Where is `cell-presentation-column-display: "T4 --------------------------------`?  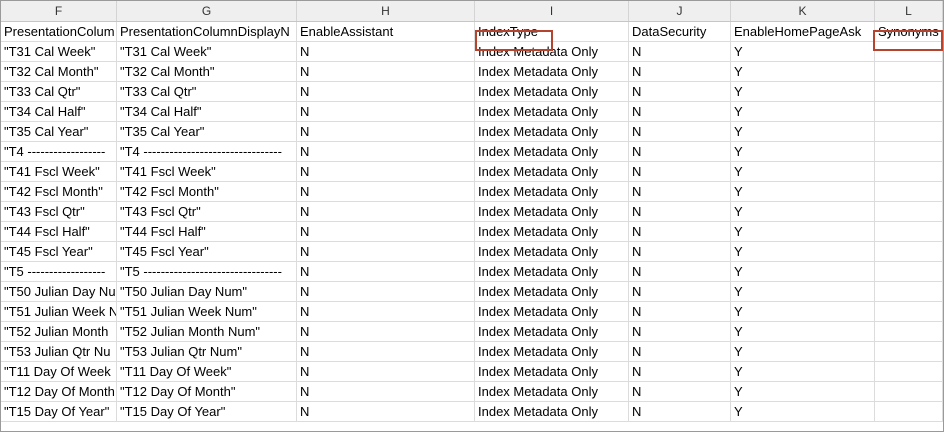 cell-presentation-column-display: "T4 -------------------------------- is located at coordinates (207, 152).